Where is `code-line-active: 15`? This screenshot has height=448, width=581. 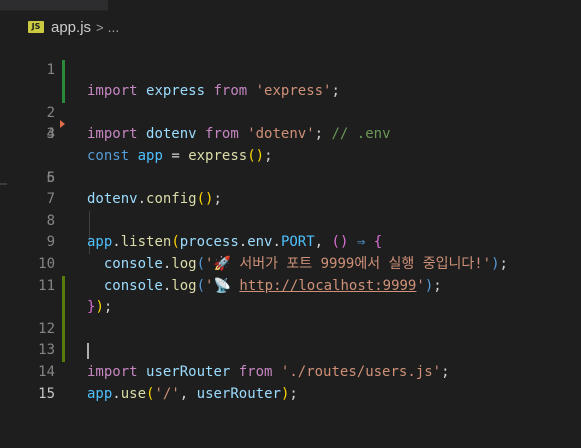 code-line-active: 15 is located at coordinates (290, 371).